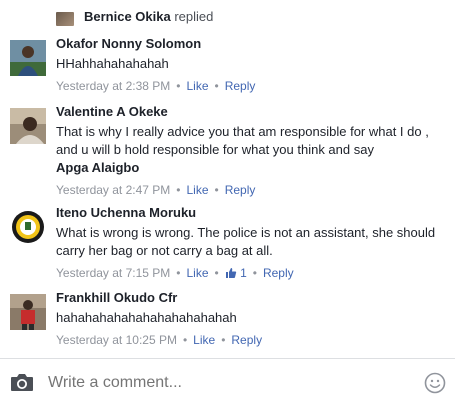 The image size is (455, 412). What do you see at coordinates (435, 383) in the screenshot?
I see `smiley-icon` at bounding box center [435, 383].